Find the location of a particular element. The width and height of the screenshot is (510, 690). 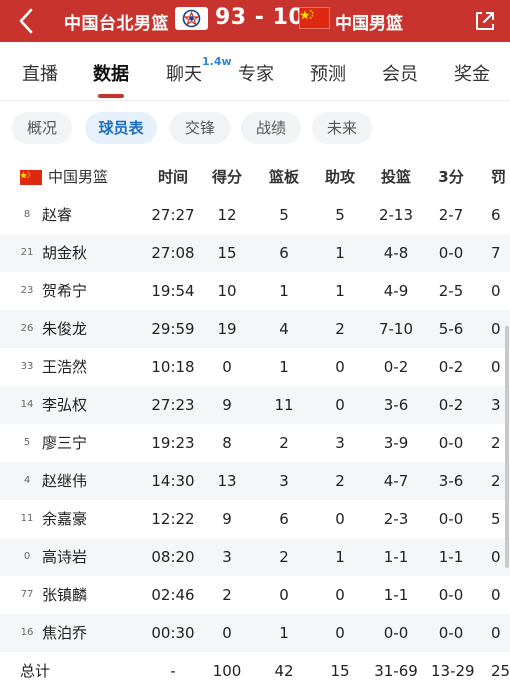

player-name: 赵睿 is located at coordinates (57, 215).